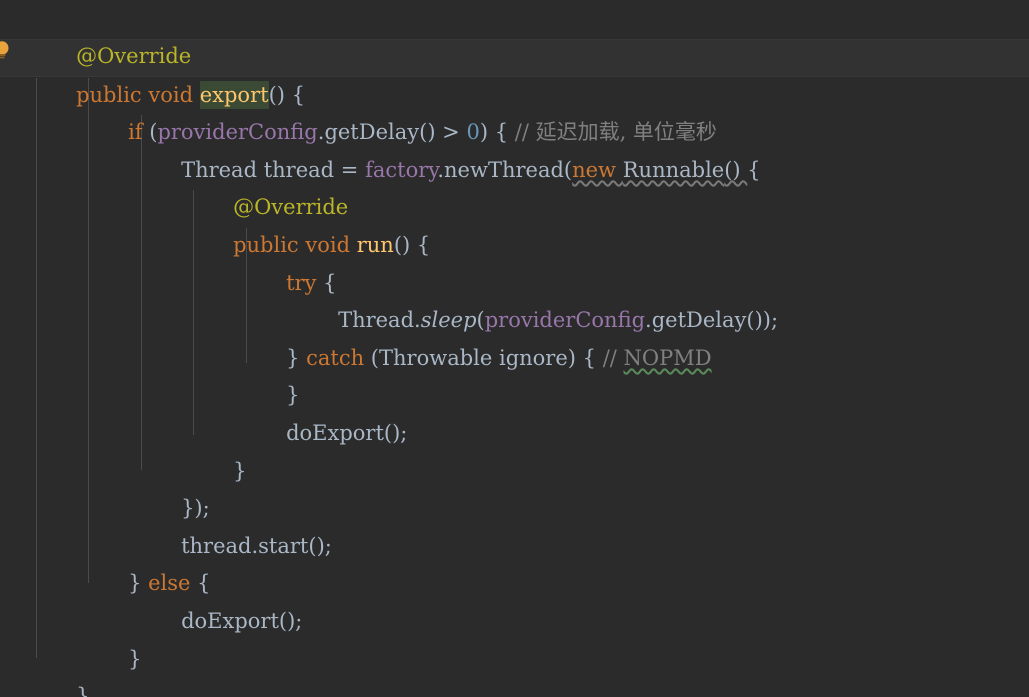 The image size is (1029, 697). I want to click on punctuation: ) {, so click(585, 357).